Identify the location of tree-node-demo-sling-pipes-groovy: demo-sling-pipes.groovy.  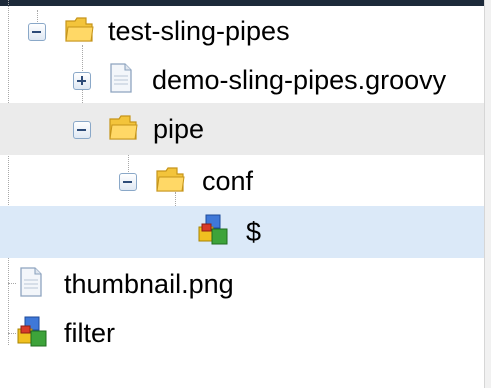
(242, 81).